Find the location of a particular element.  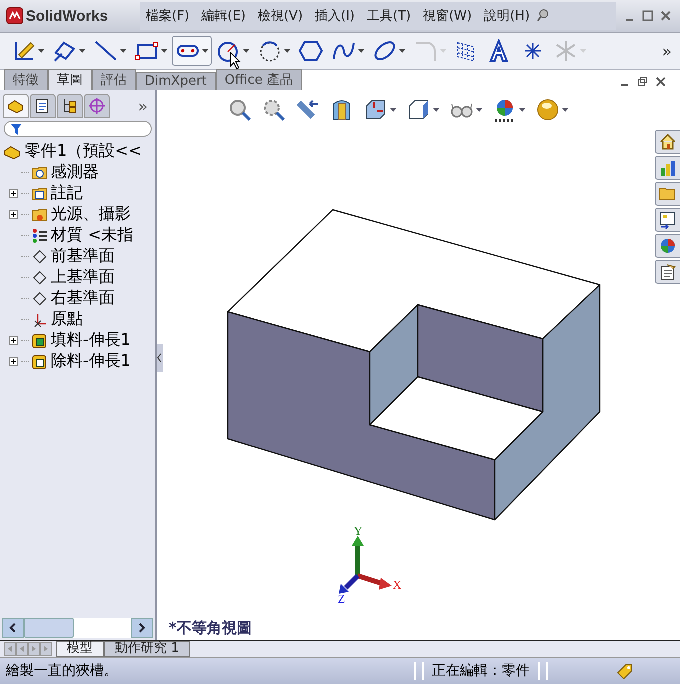

tree-item: 感測器 is located at coordinates (75, 172).